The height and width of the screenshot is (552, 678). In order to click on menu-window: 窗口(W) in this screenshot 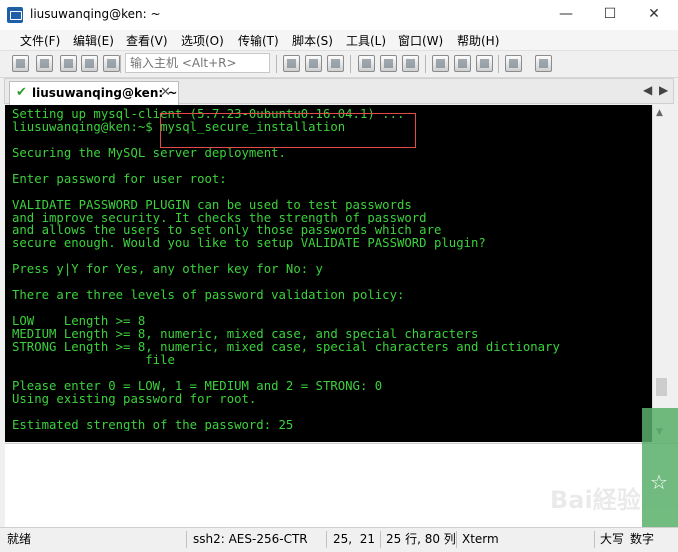, I will do `click(420, 40)`.